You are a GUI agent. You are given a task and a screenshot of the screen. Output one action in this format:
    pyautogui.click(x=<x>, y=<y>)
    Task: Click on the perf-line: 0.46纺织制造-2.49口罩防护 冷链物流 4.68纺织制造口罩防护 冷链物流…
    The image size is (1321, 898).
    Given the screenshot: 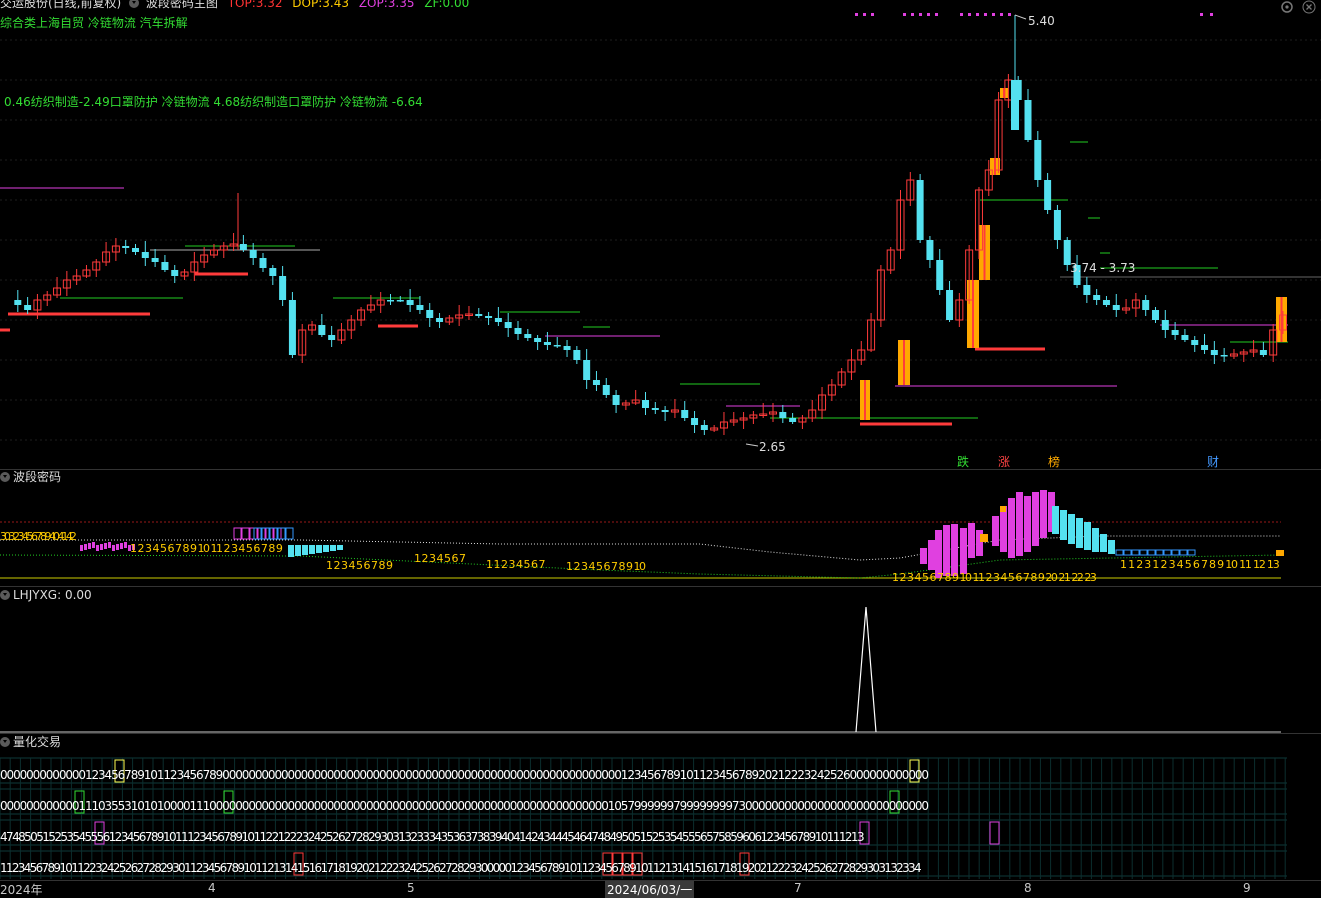 What is the action you would take?
    pyautogui.click(x=213, y=102)
    